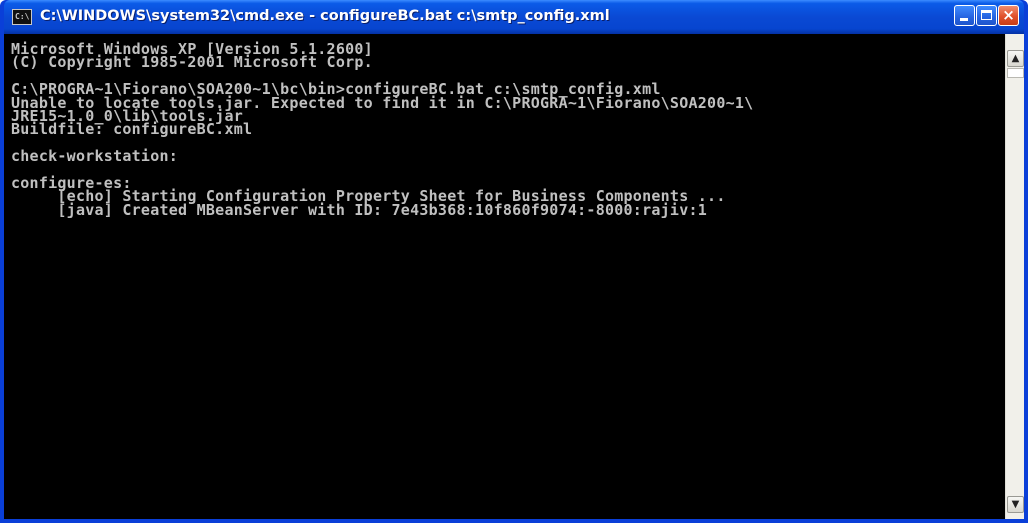 Image resolution: width=1028 pixels, height=523 pixels. What do you see at coordinates (1014, 276) in the screenshot?
I see `vertical-scrollbar: ▲ ▼` at bounding box center [1014, 276].